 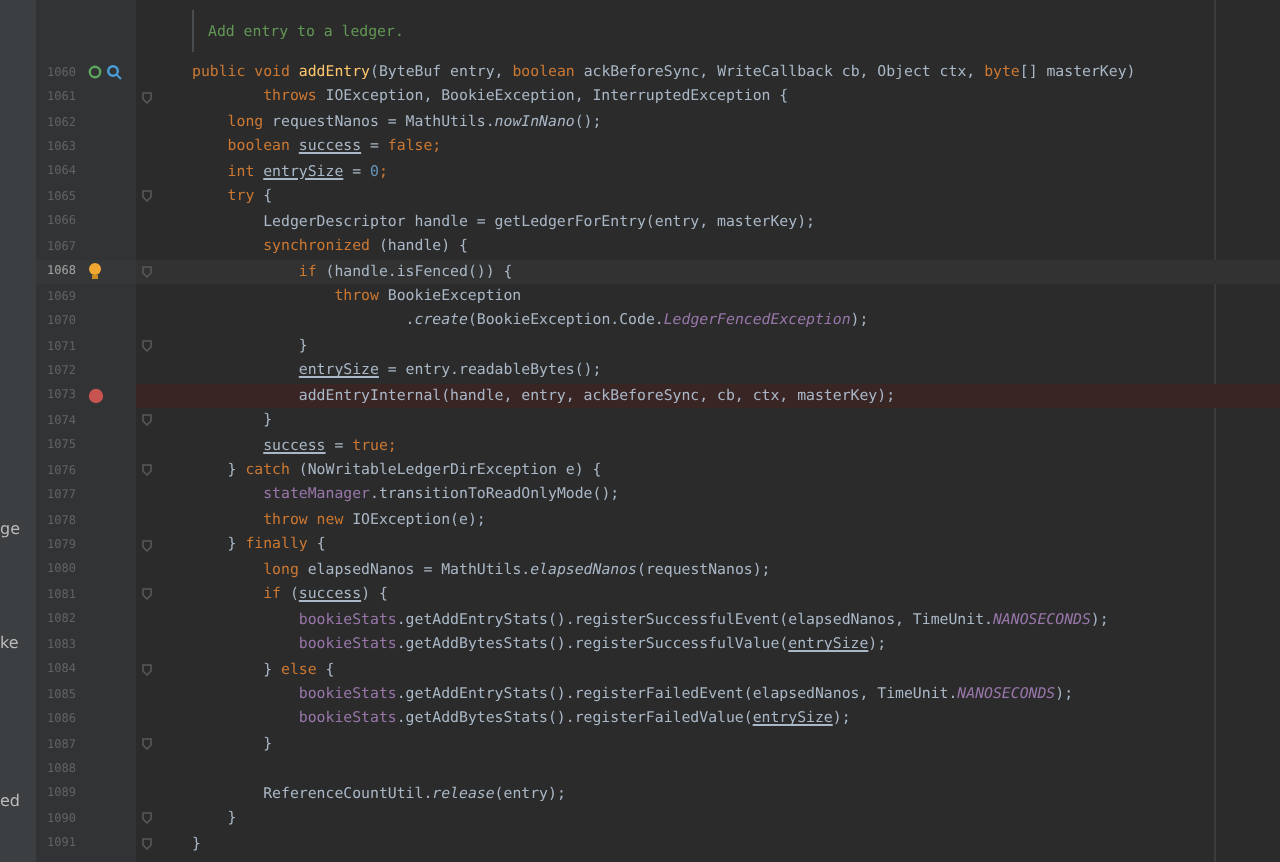 I want to click on lightbulb-icon, so click(x=95, y=271).